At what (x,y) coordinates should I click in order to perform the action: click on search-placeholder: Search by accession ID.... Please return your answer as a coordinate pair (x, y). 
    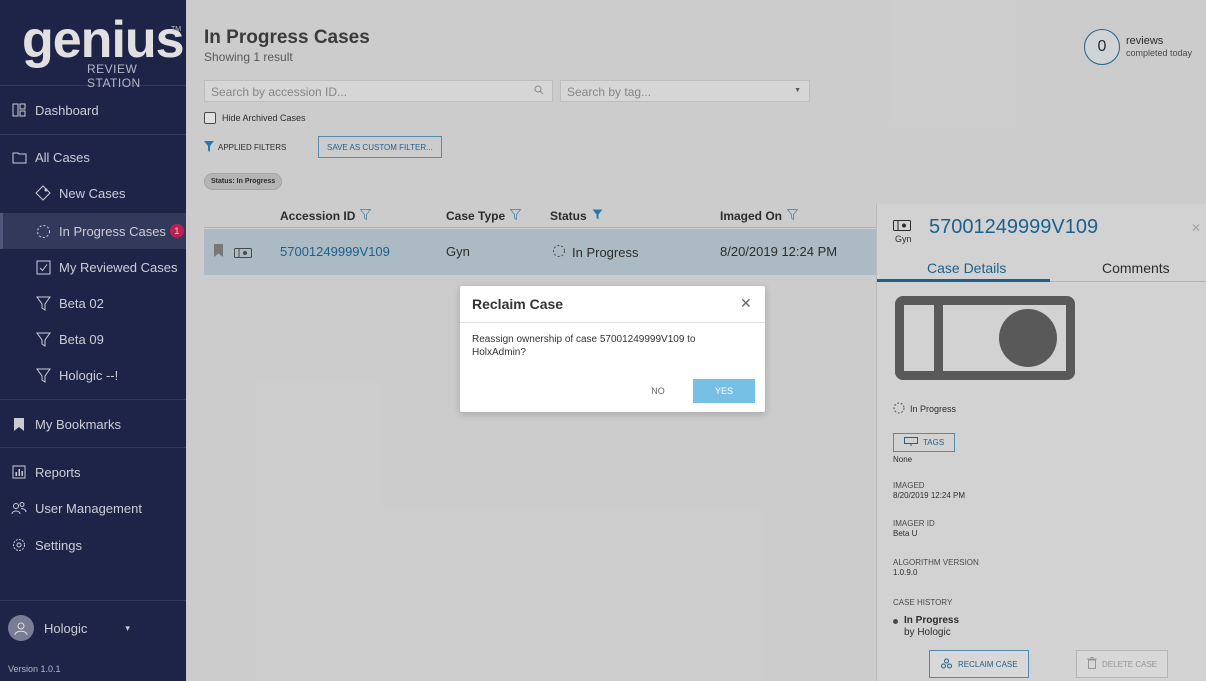
    Looking at the image, I should click on (279, 92).